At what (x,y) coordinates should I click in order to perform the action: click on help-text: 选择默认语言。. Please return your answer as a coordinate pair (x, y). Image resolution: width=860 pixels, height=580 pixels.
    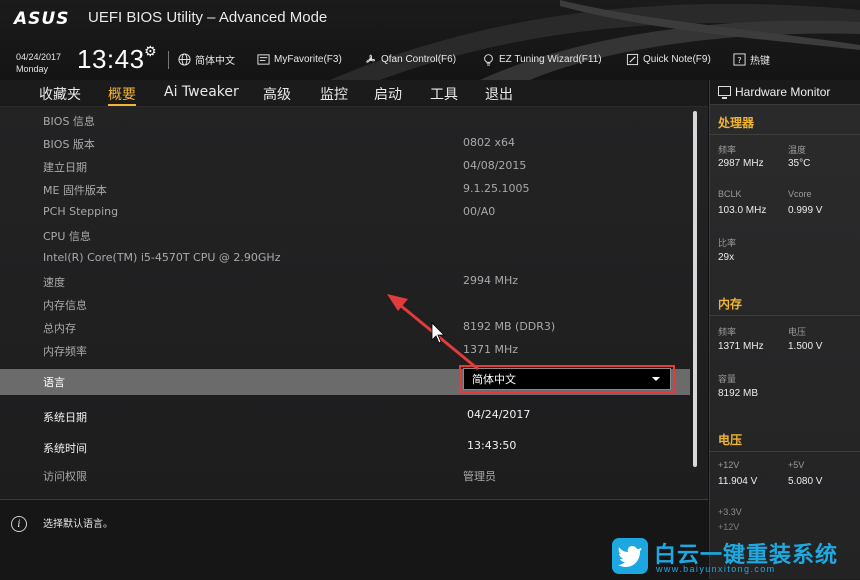
    Looking at the image, I should click on (78, 524).